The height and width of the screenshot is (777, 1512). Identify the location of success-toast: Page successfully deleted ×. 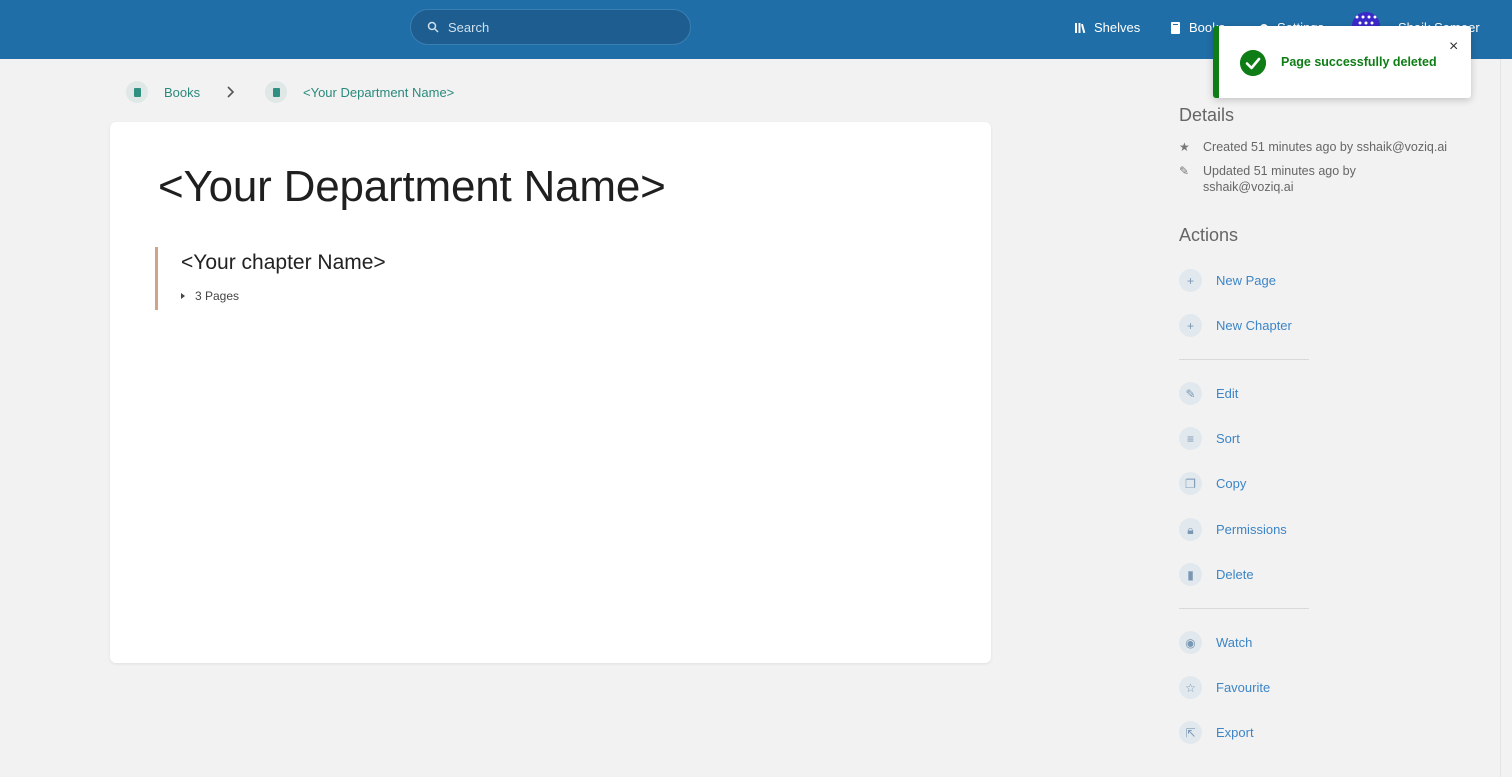
(1342, 62).